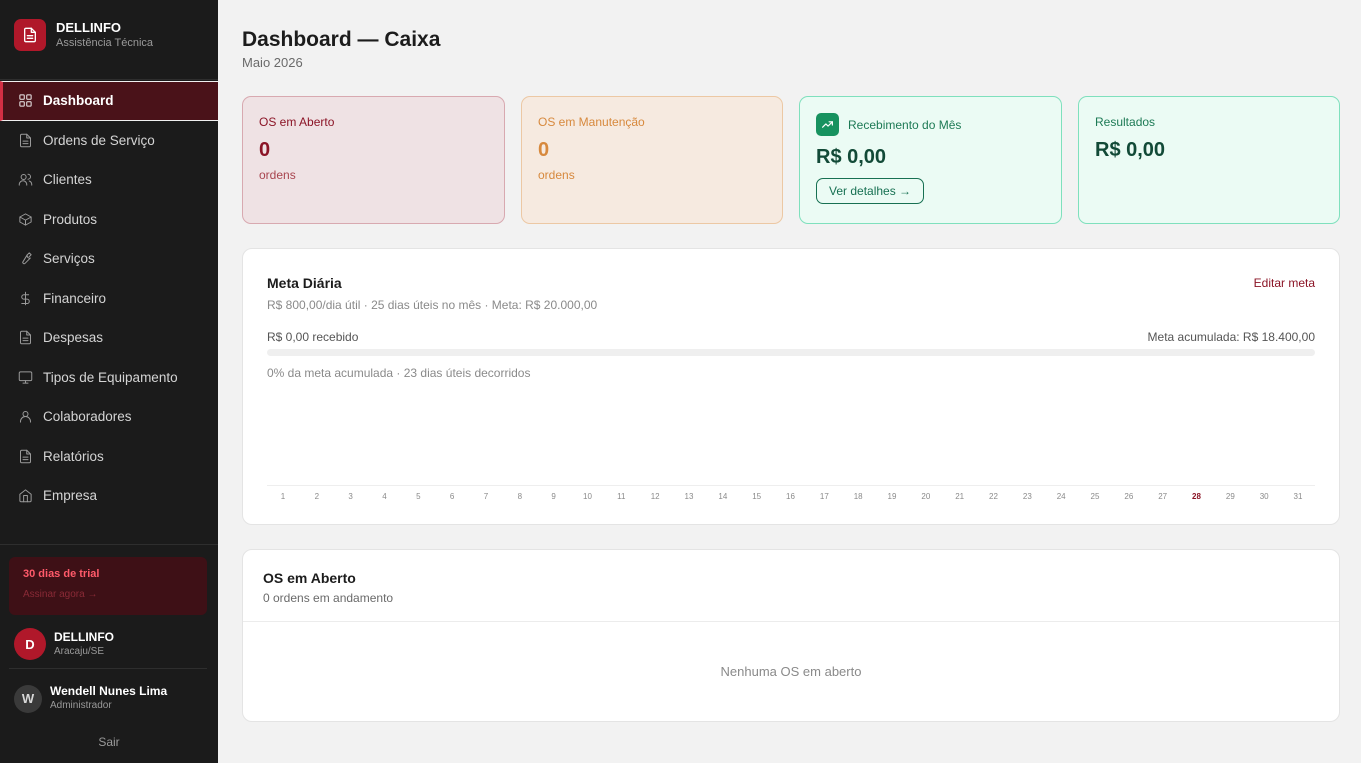 The image size is (1361, 763). Describe the element at coordinates (1095, 496) in the screenshot. I see `day-label-25: 25` at that location.